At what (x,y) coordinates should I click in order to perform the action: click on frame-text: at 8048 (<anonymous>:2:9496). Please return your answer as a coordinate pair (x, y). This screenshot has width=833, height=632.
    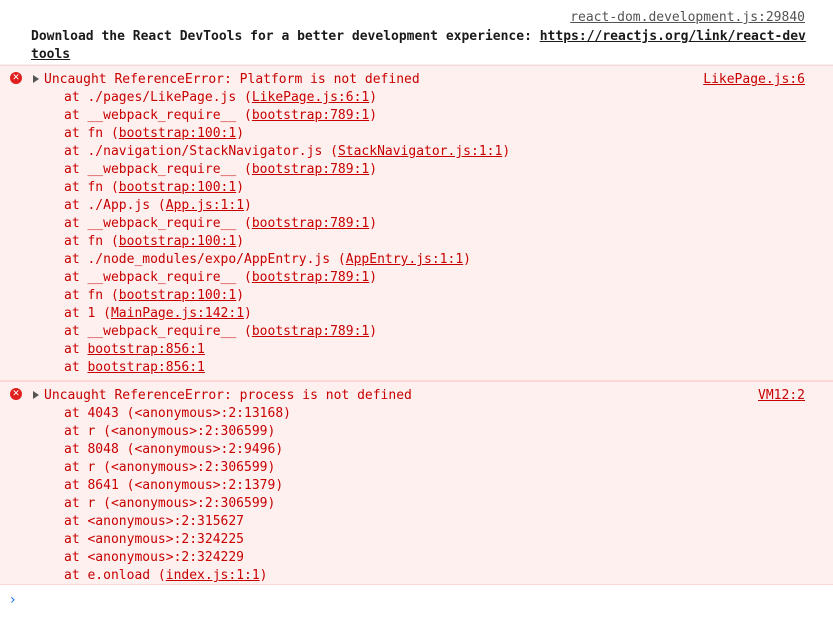
    Looking at the image, I should click on (174, 449).